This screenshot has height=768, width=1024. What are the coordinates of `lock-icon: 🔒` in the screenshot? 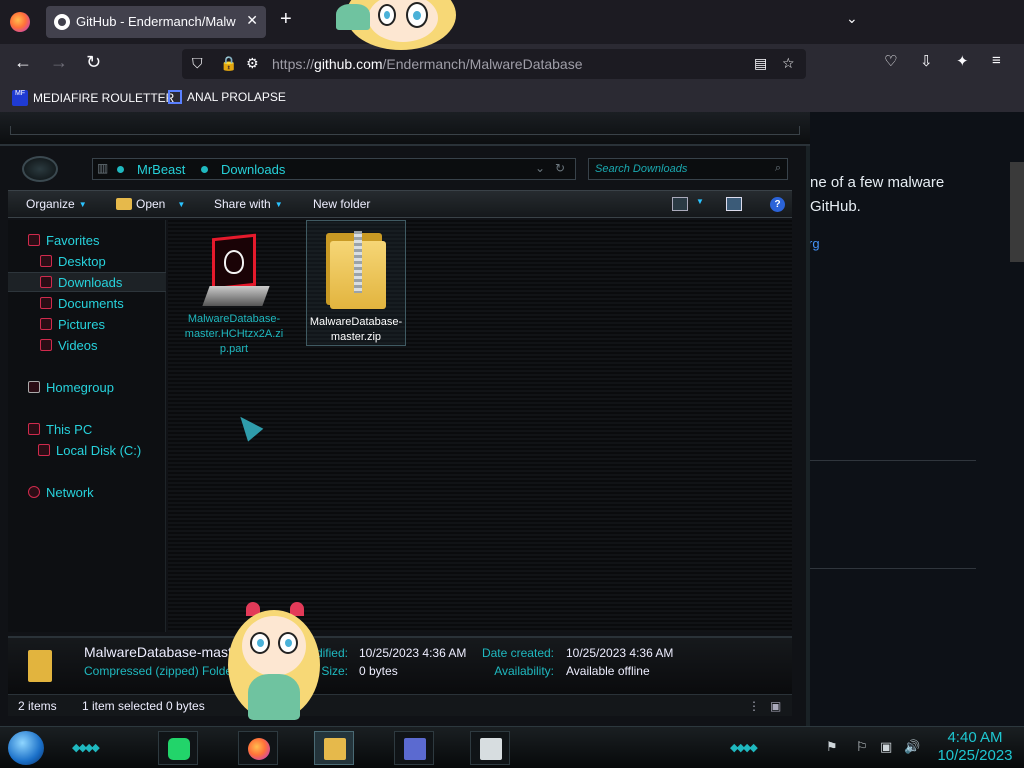 It's located at (228, 63).